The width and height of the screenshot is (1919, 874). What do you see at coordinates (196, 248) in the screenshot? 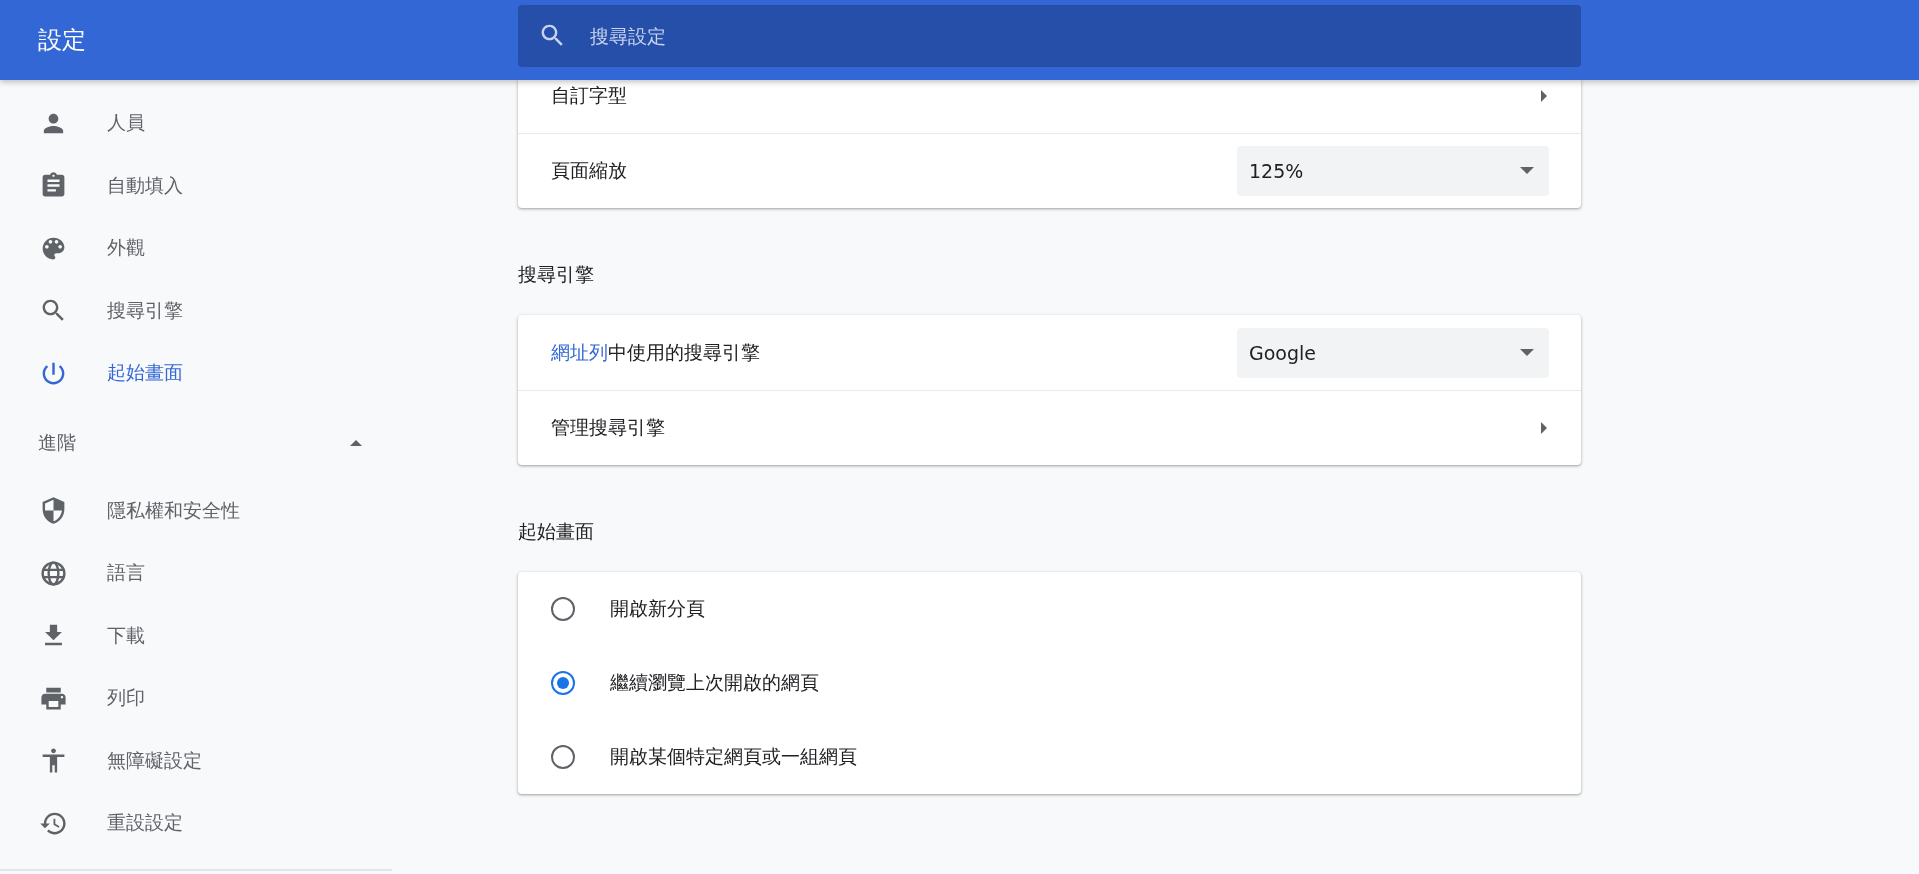
I see `sidebar-item: 外觀` at bounding box center [196, 248].